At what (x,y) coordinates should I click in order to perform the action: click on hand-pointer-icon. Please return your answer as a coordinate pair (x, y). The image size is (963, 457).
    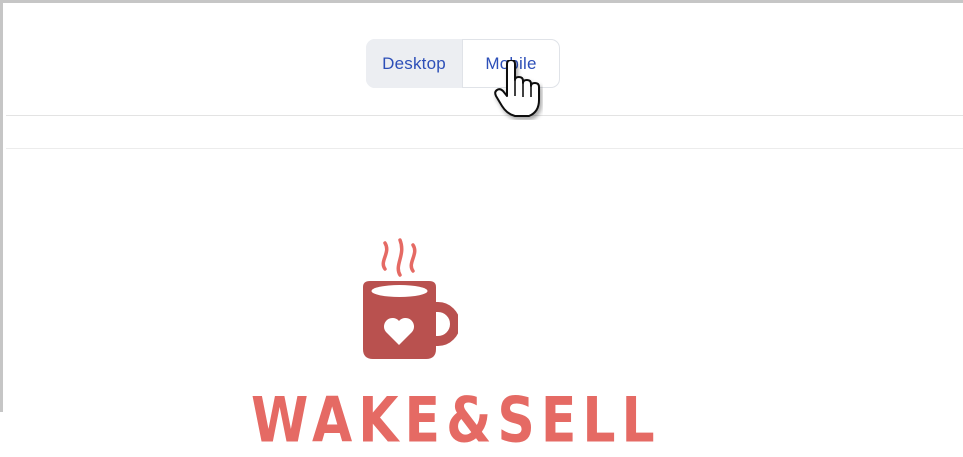
    Looking at the image, I should click on (518, 92).